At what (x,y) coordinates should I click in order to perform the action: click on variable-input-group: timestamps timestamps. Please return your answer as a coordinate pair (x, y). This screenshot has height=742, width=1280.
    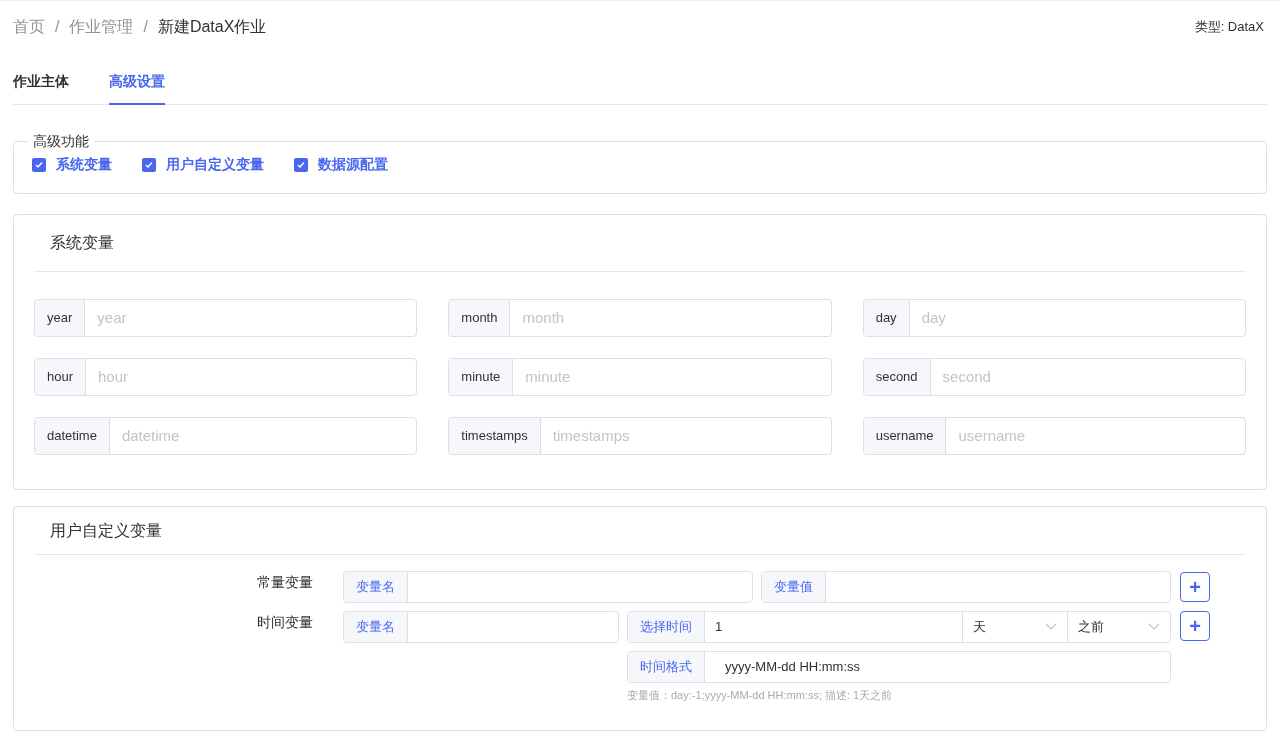
    Looking at the image, I should click on (640, 436).